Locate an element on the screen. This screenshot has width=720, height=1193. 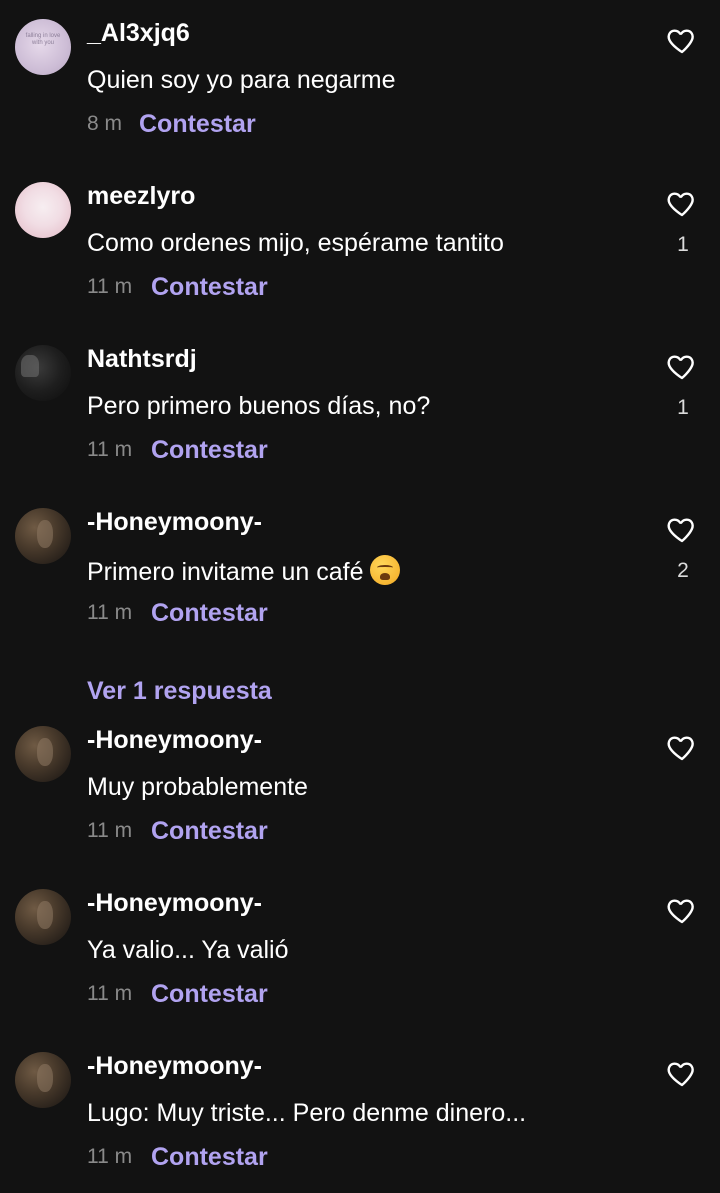
avatar: falling in love with you is located at coordinates (43, 47).